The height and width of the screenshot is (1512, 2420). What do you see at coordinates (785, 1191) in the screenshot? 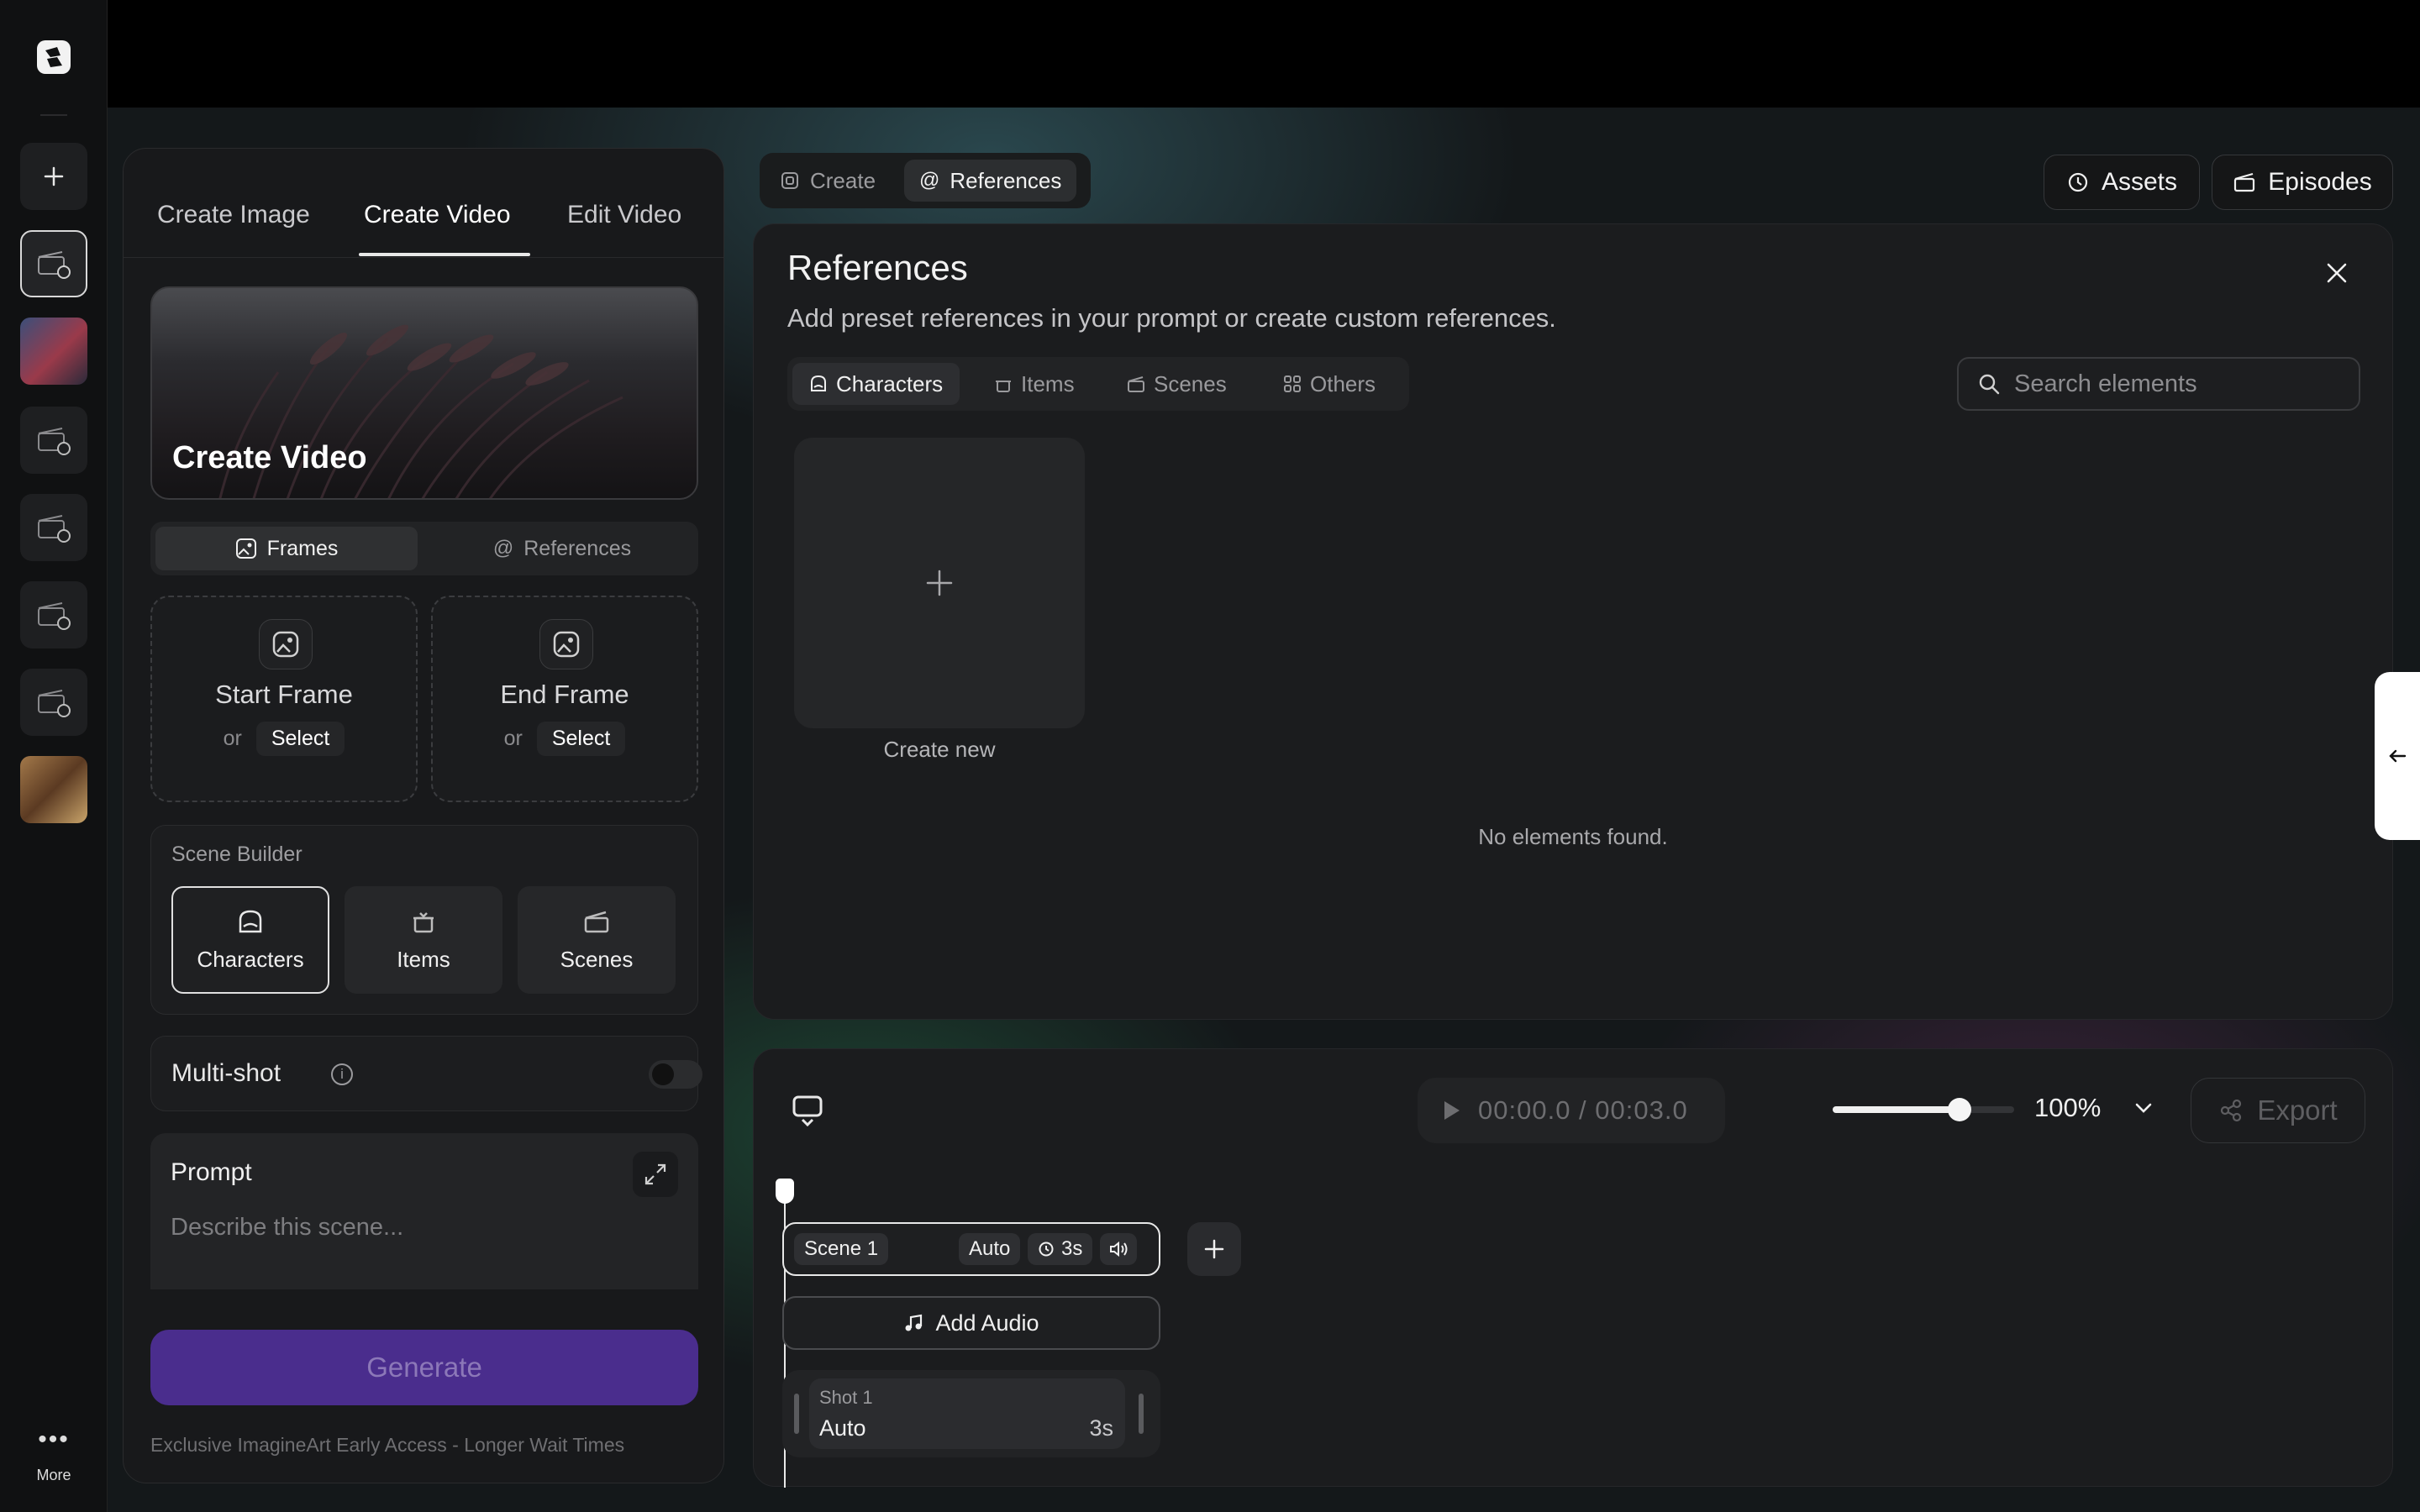
I see `playhead-handle` at bounding box center [785, 1191].